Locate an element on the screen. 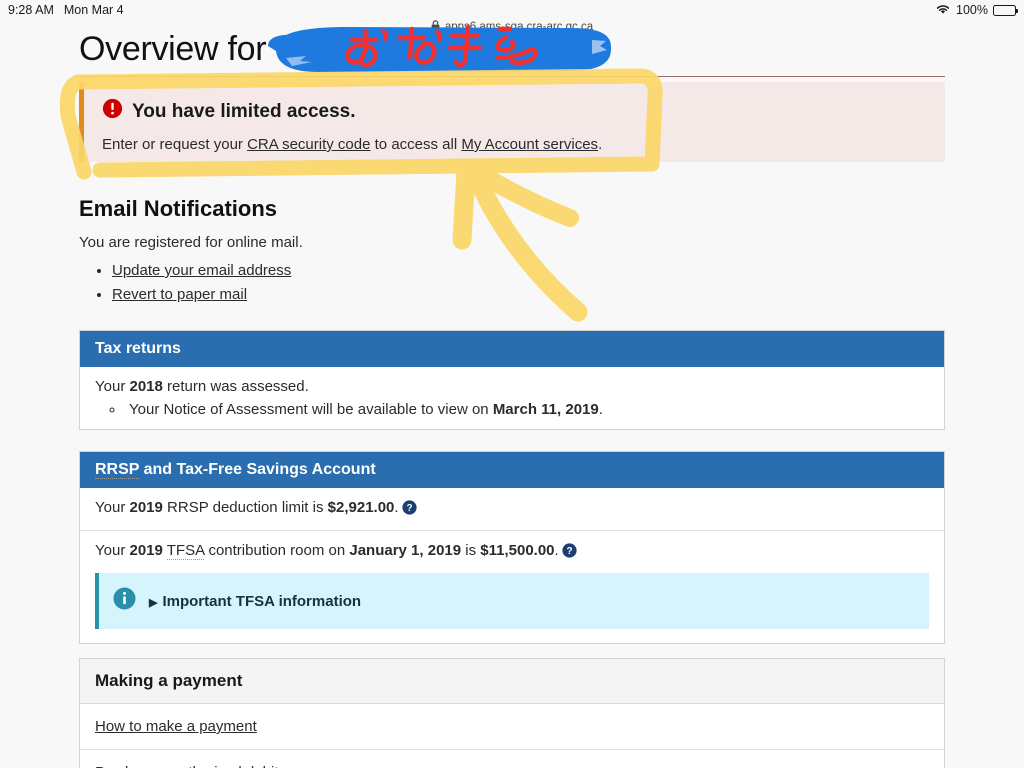  tfsa-middle: contribution room on is located at coordinates (277, 550).